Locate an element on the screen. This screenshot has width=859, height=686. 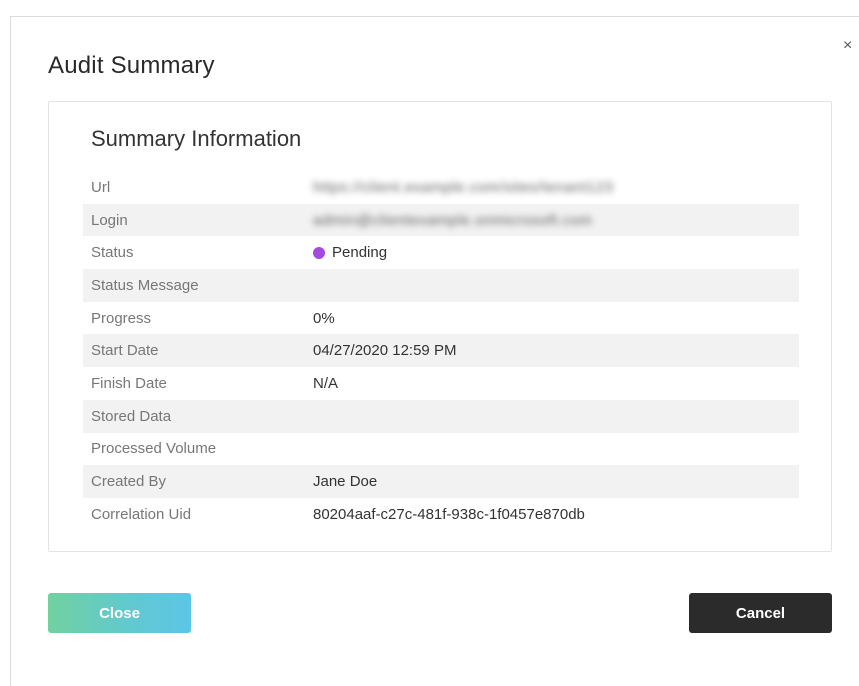
summary-row-progress: Progress 0% is located at coordinates (441, 318).